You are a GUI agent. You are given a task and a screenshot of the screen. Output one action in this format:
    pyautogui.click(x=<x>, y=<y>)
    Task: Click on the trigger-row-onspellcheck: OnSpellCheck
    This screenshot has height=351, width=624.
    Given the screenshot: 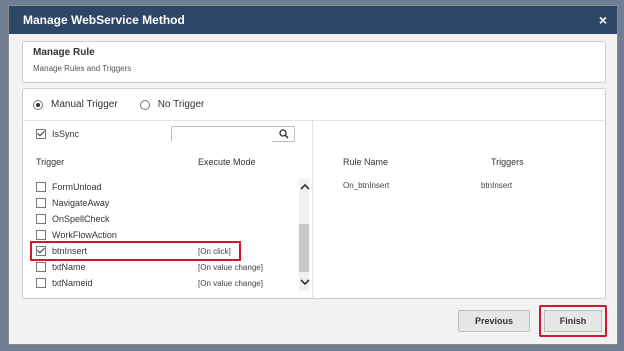 What is the action you would take?
    pyautogui.click(x=167, y=219)
    